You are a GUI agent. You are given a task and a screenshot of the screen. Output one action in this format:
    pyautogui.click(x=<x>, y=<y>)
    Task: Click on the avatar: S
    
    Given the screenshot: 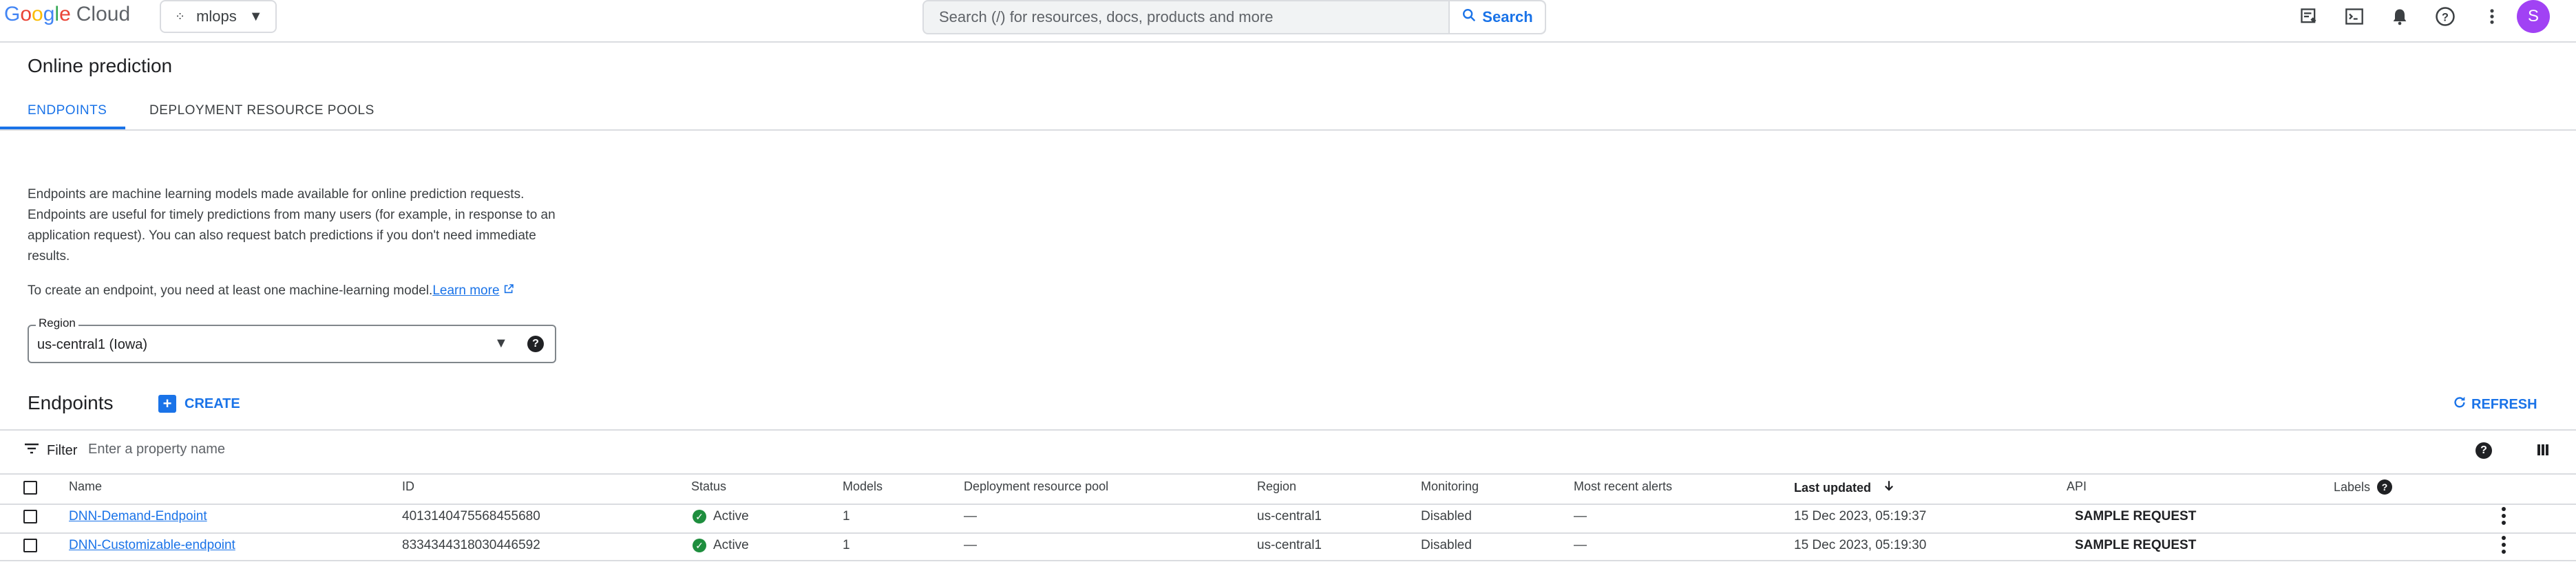 What is the action you would take?
    pyautogui.click(x=2534, y=16)
    